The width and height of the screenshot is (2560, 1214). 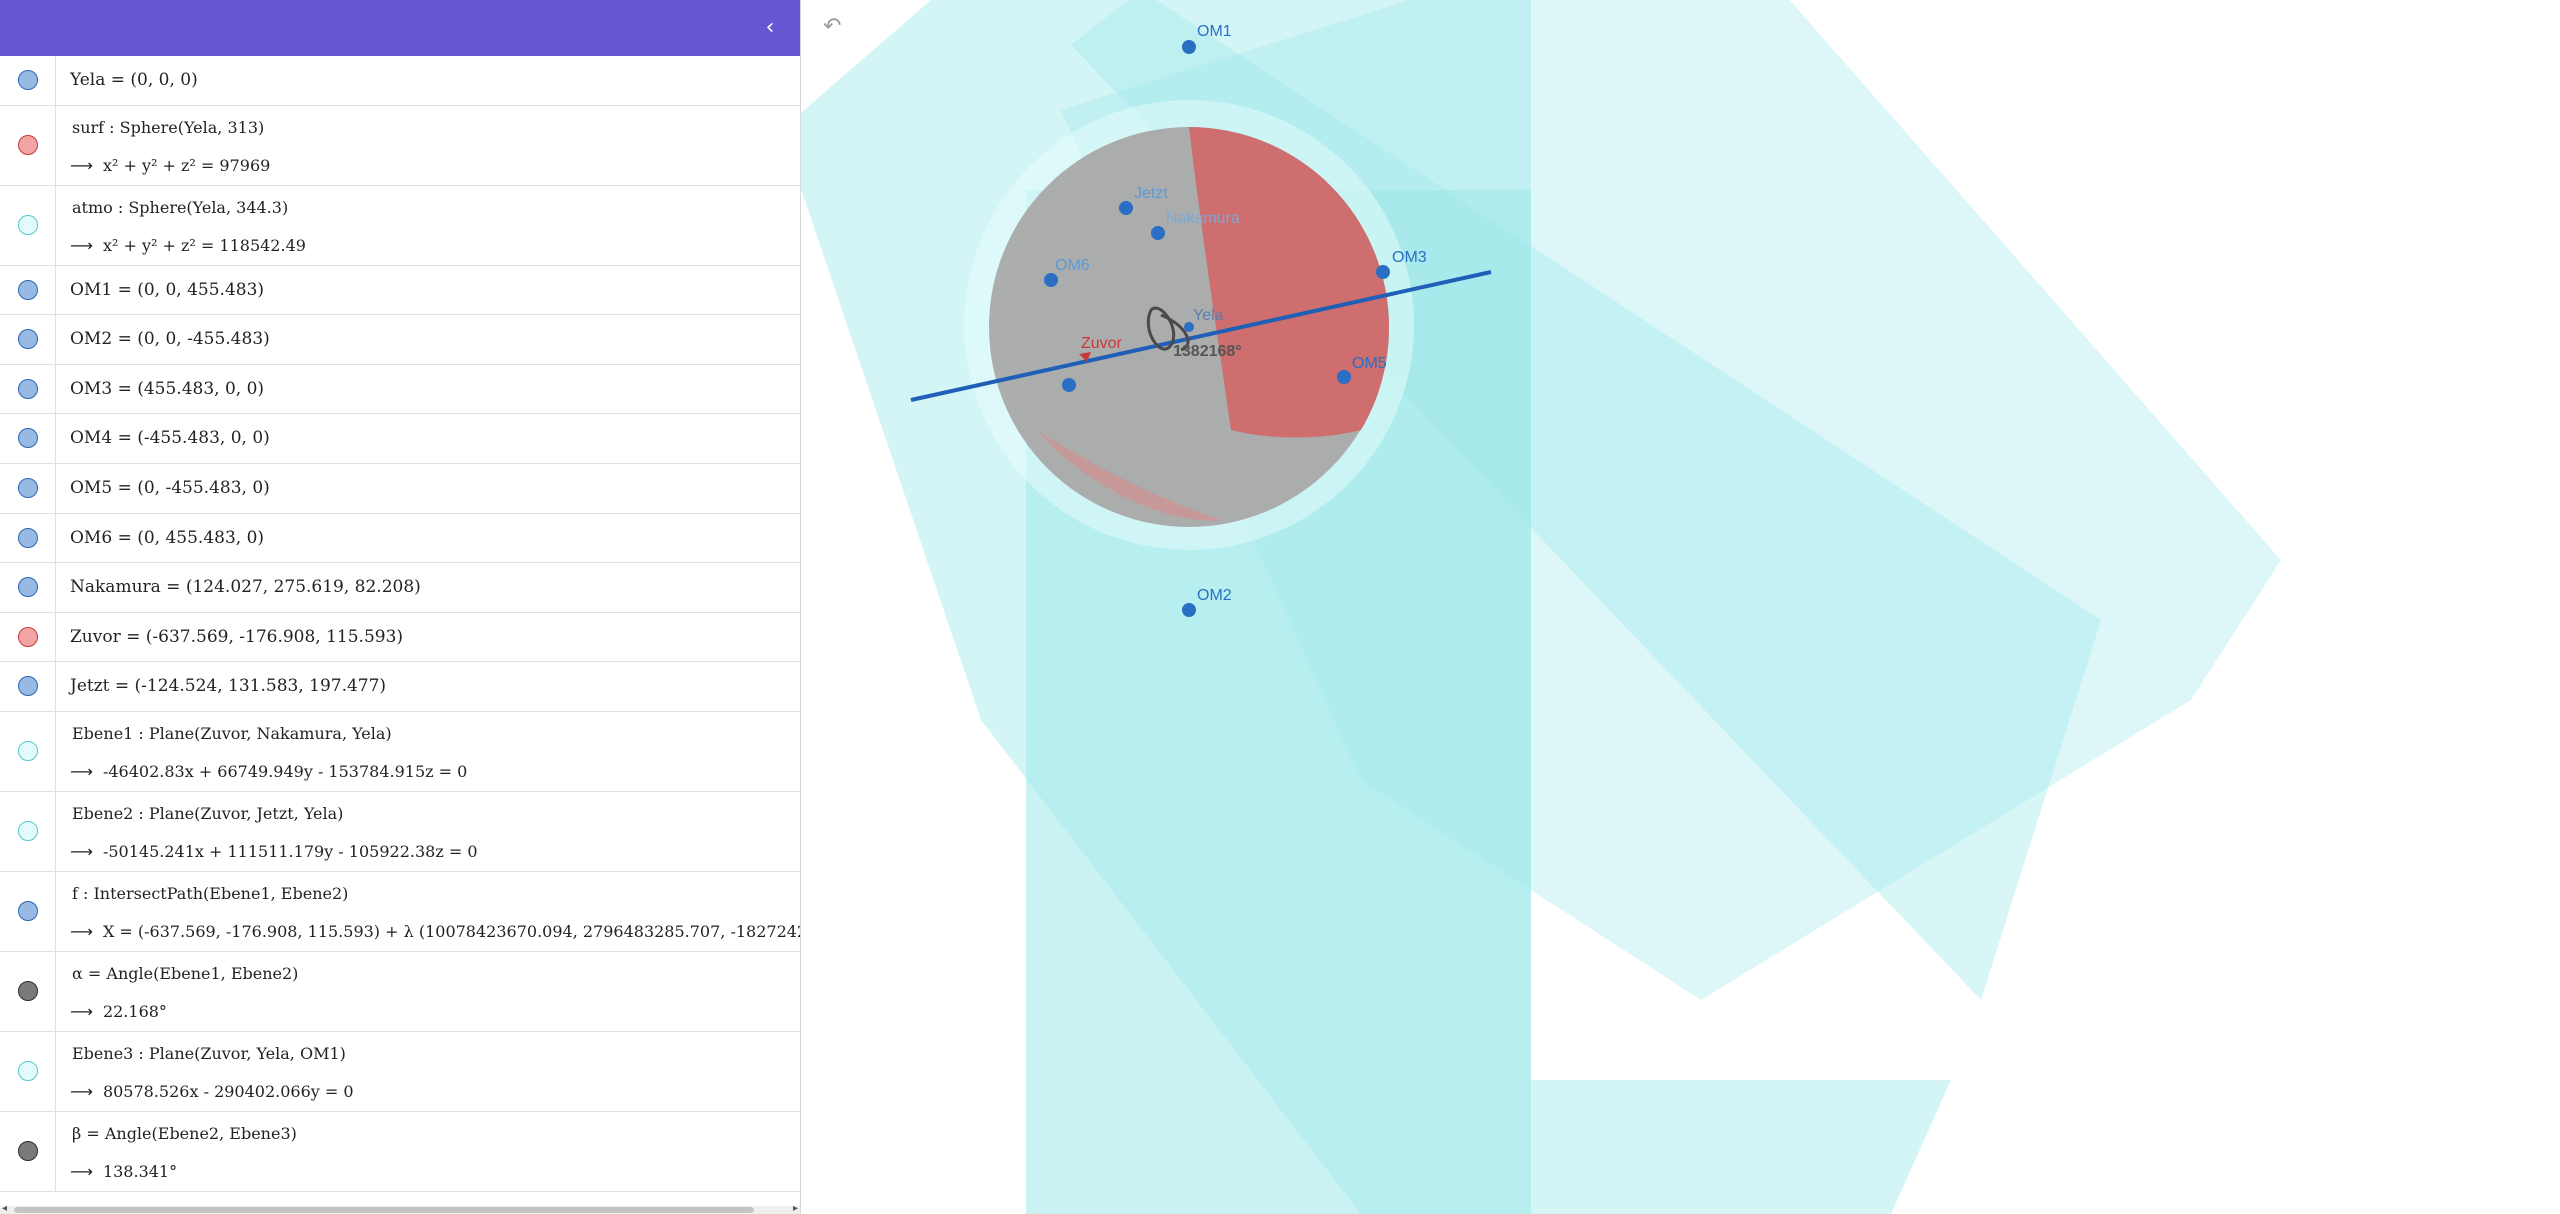 I want to click on algebra-row: OM6 = (0, 455.483, 0), so click(x=400, y=538).